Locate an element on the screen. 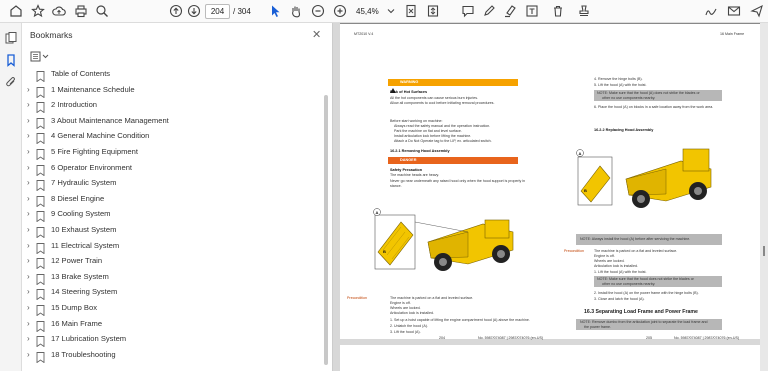  highlight-icon is located at coordinates (510, 11).